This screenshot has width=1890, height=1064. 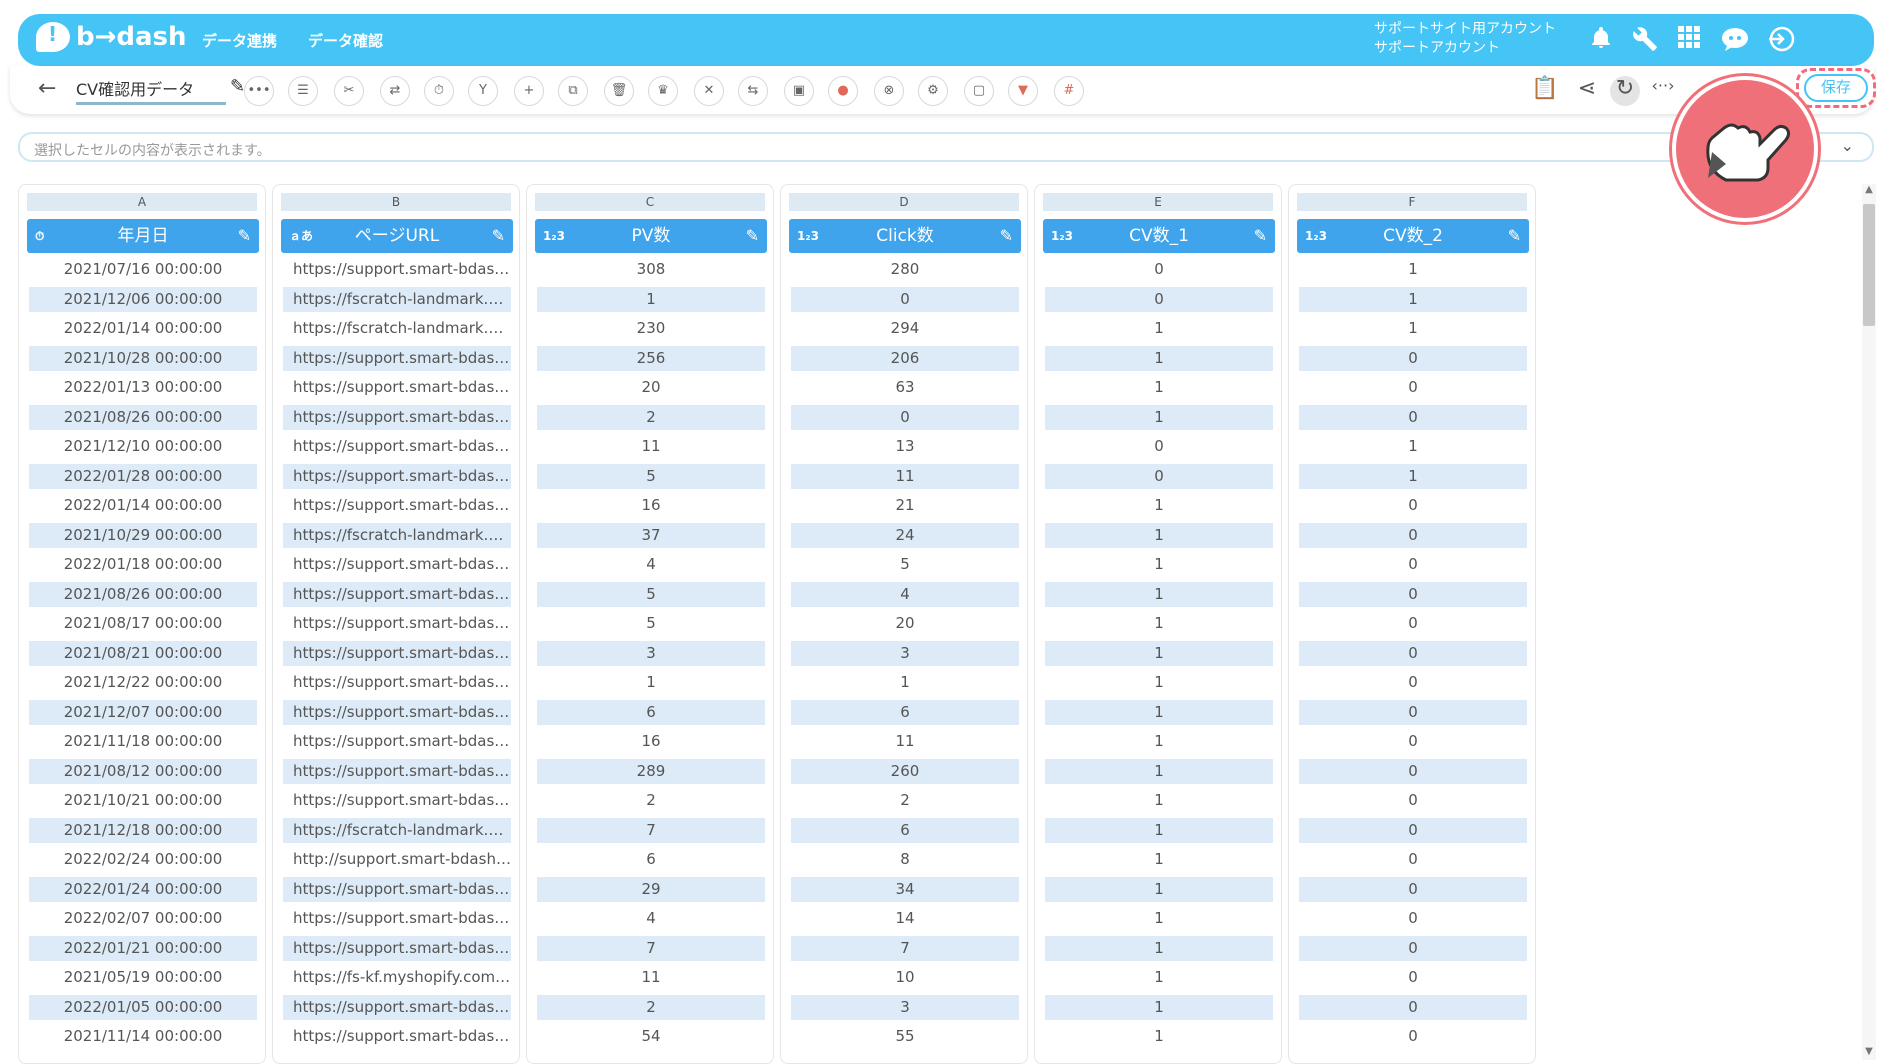 I want to click on scroll-down-icon: ▼, so click(x=1869, y=1051).